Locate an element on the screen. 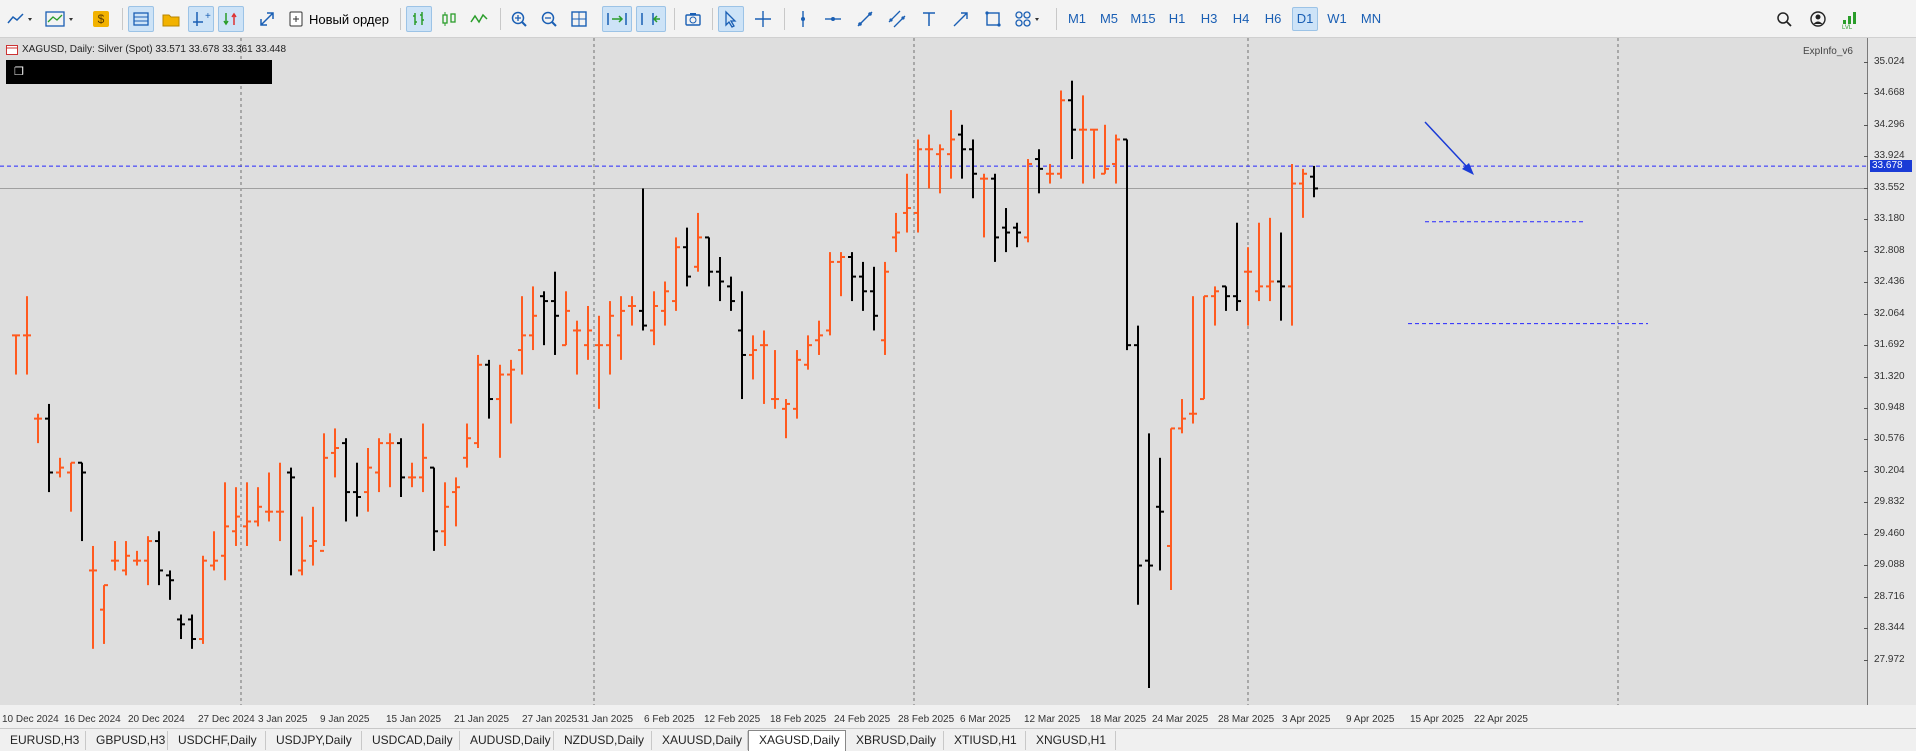  chart-tab: XBRUSD,Daily is located at coordinates (895, 740).